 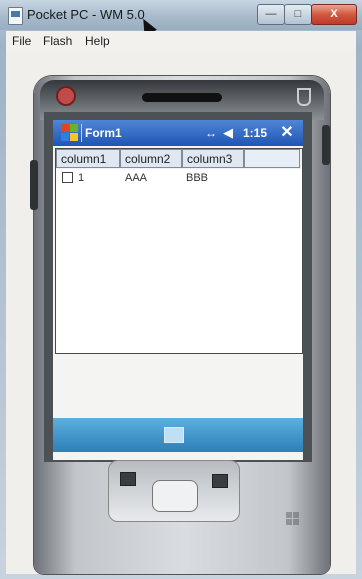 I want to click on right-side-button, so click(x=326, y=145).